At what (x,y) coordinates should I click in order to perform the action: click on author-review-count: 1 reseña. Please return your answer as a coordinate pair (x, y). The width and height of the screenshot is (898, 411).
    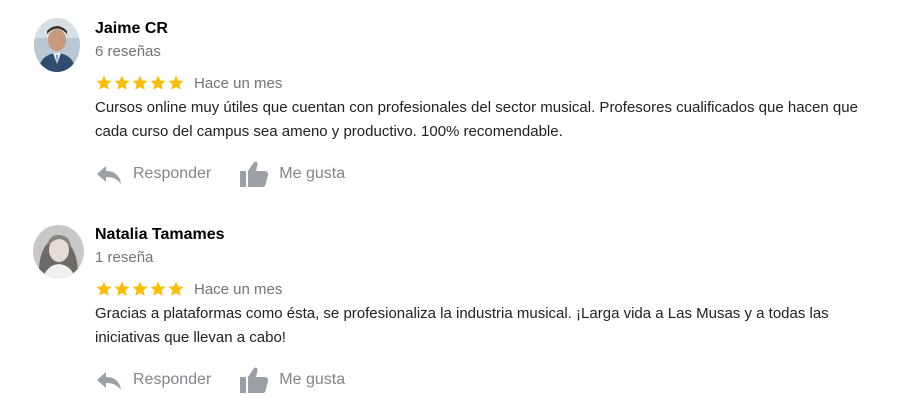
    Looking at the image, I should click on (124, 257).